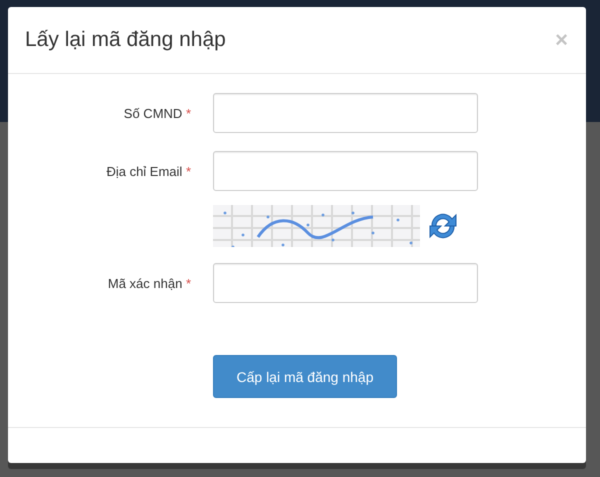  Describe the element at coordinates (148, 171) in the screenshot. I see `field-label: Địa chỉ Email *` at that location.